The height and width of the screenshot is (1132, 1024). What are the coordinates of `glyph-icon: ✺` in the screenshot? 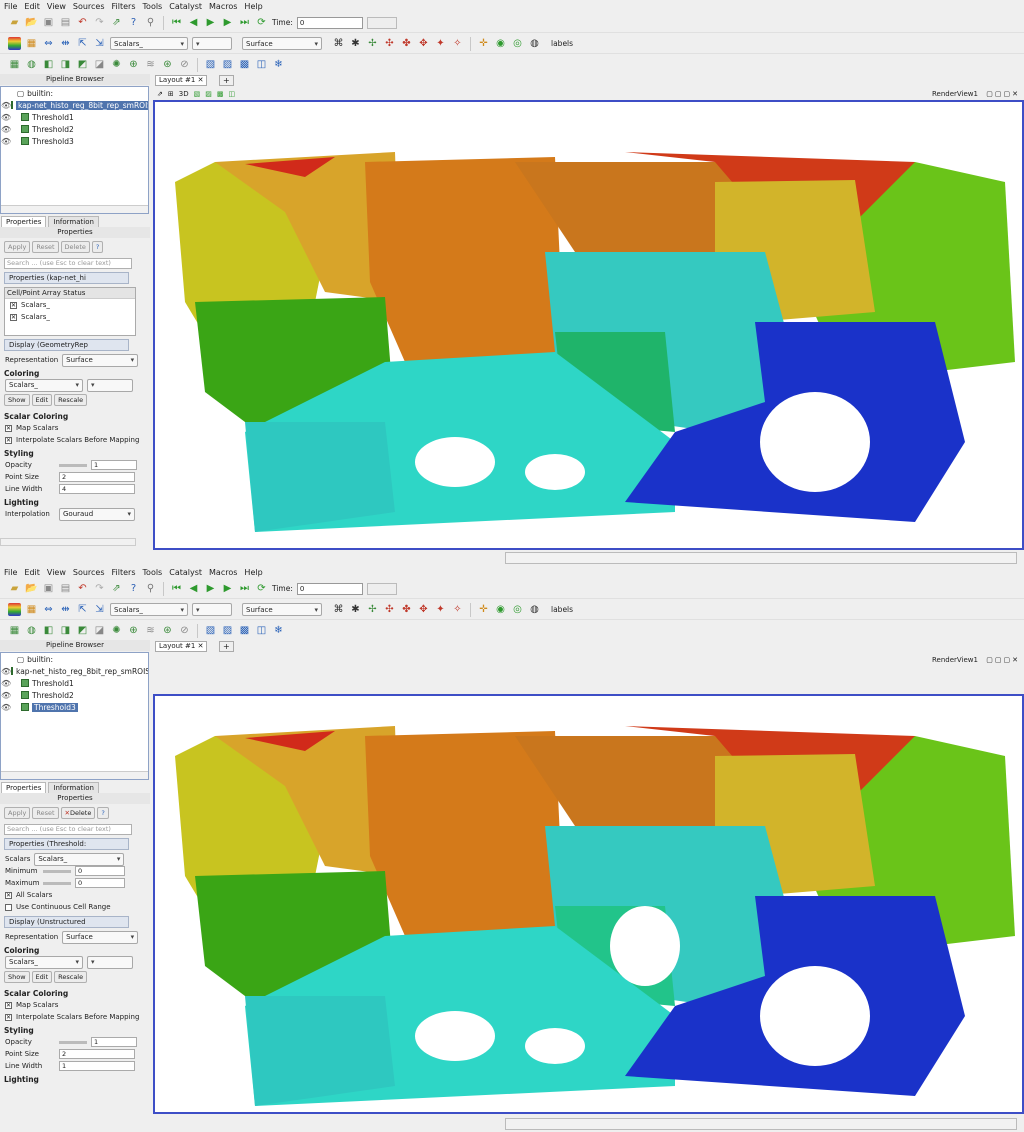 It's located at (116, 65).